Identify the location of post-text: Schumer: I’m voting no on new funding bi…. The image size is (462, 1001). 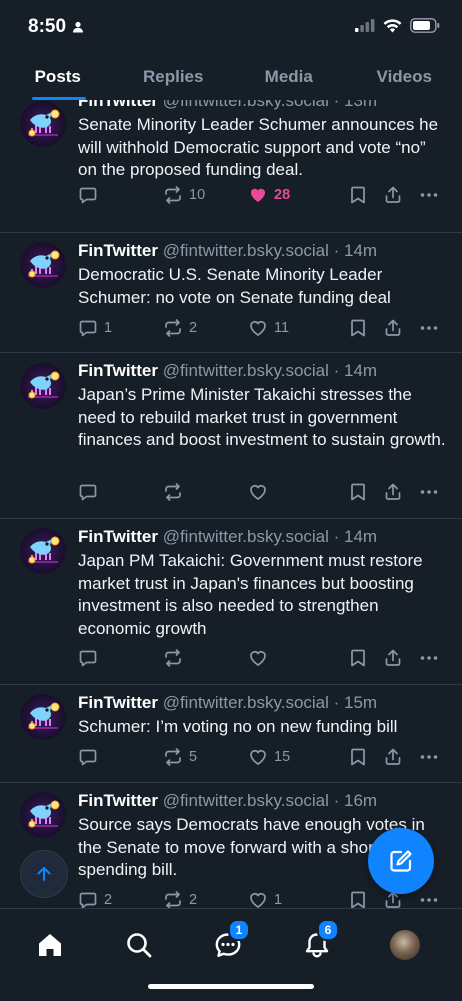
(262, 727).